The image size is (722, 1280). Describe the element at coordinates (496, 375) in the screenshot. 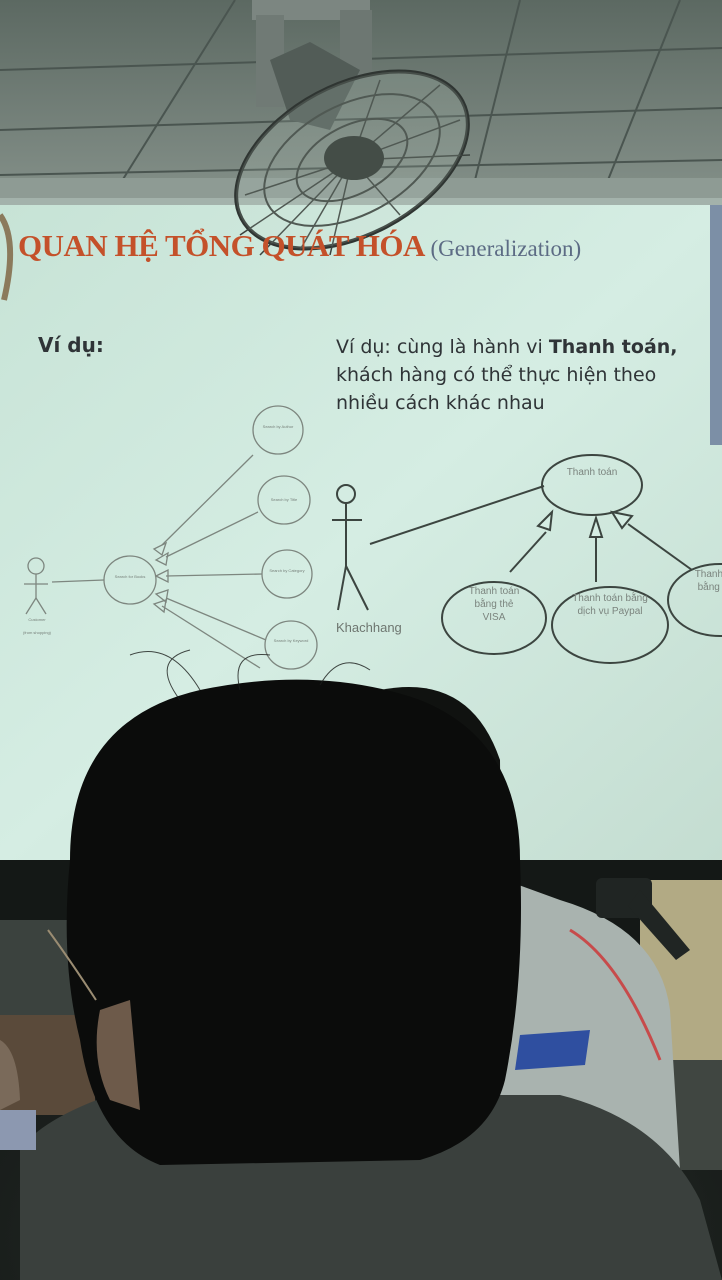

I see `right-example-line2: khách hàng có thể thực hiện theo` at that location.